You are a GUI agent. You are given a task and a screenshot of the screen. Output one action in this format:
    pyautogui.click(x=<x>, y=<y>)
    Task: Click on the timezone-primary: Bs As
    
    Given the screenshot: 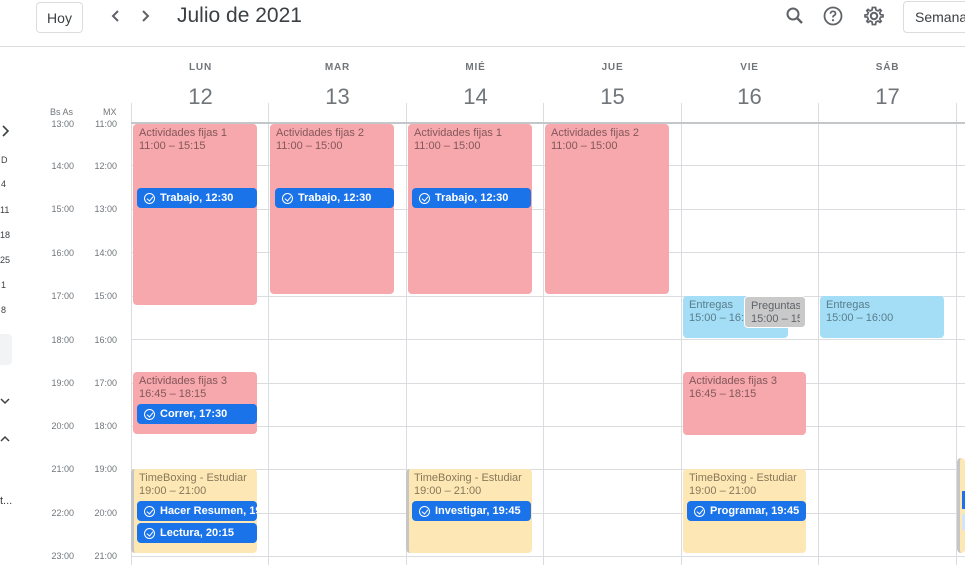 What is the action you would take?
    pyautogui.click(x=62, y=112)
    